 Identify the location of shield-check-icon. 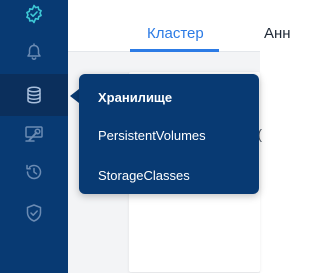
(34, 213).